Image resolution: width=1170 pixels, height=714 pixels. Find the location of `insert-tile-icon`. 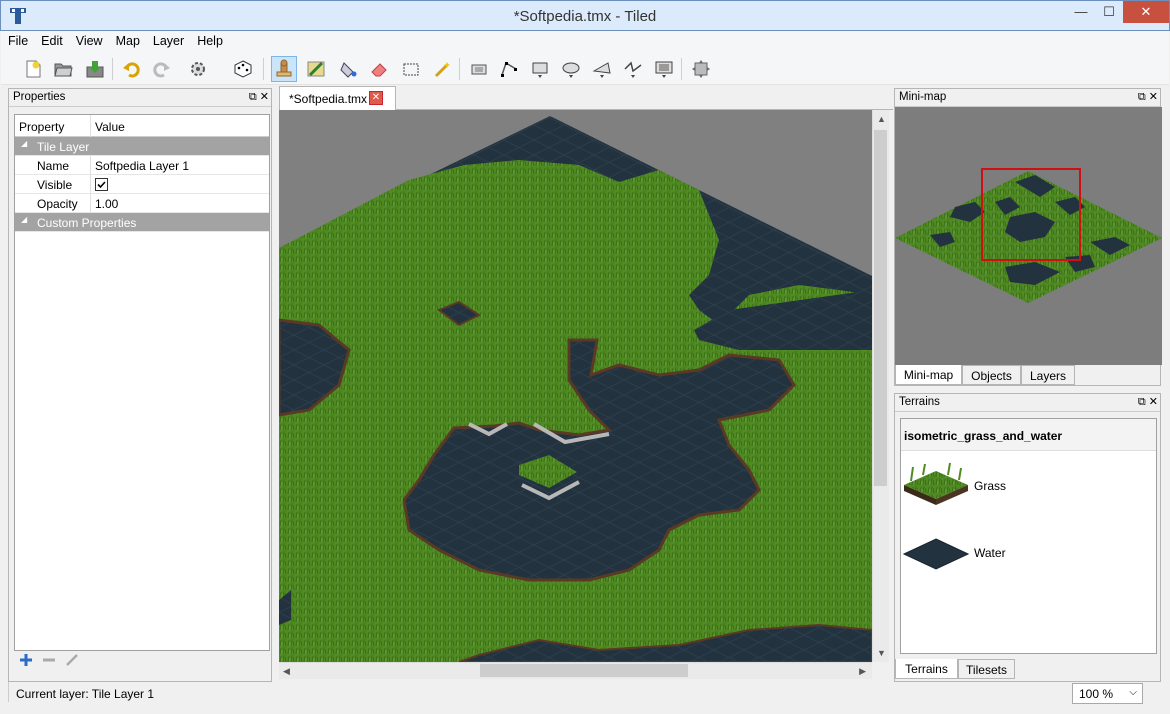

insert-tile-icon is located at coordinates (664, 69).